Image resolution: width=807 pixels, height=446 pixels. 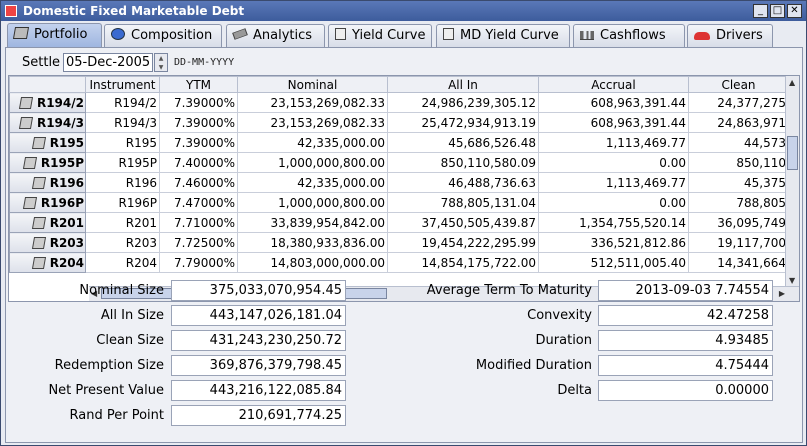 I want to click on date-spinner: ▲ ▼, so click(x=161, y=62).